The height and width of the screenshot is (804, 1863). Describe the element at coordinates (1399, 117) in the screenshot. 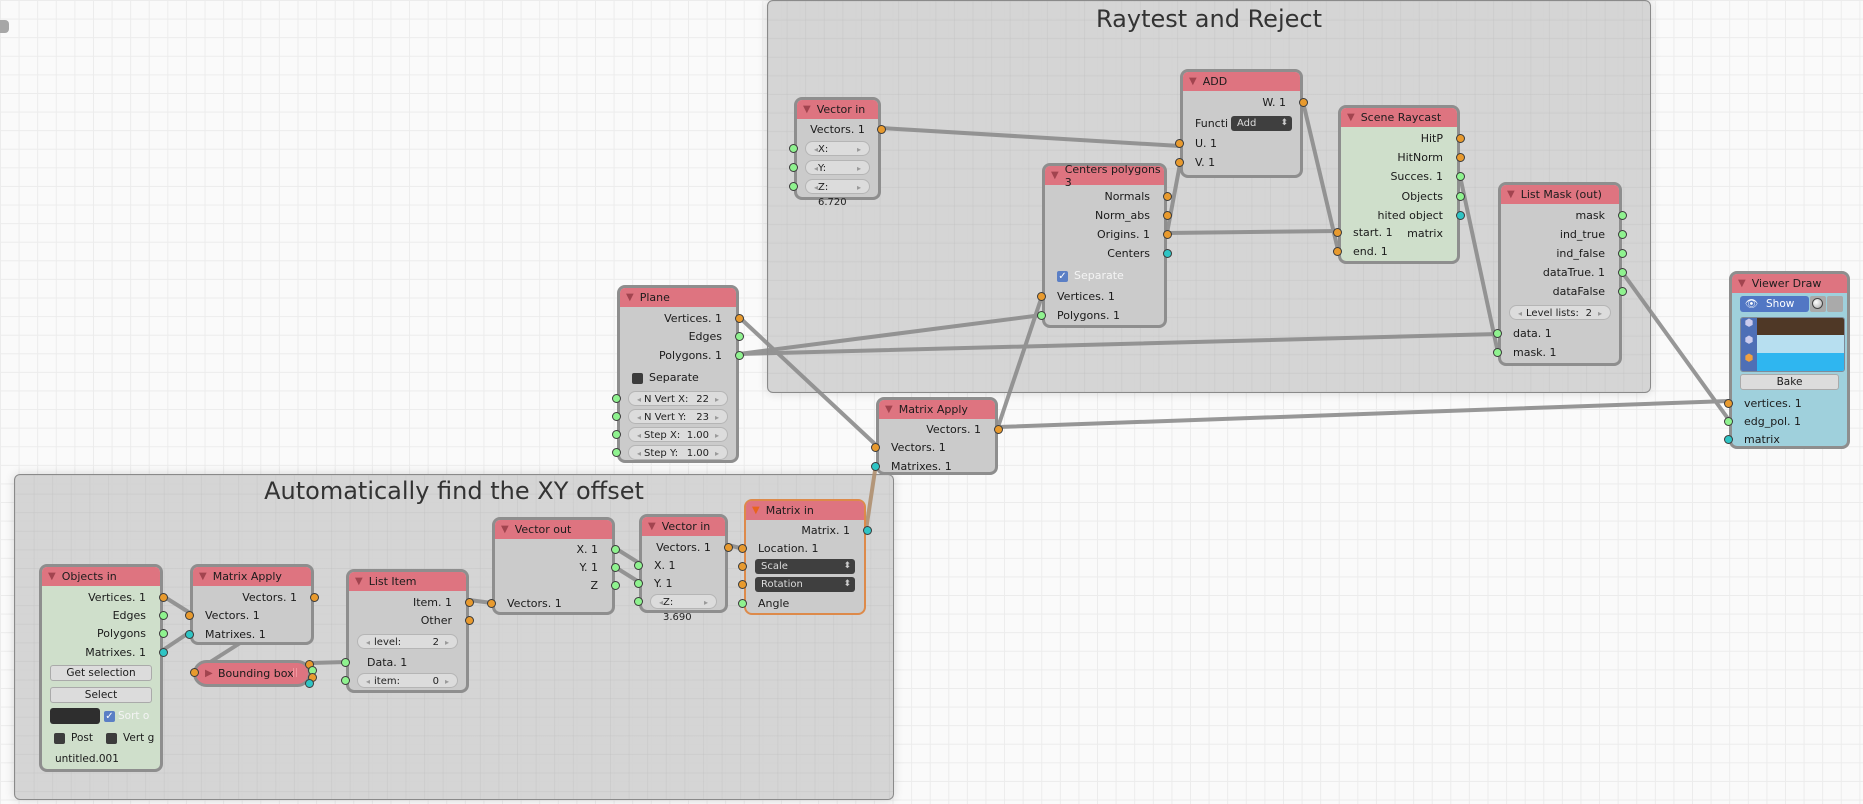

I see `node-header: ▼ Scene Raycast` at that location.